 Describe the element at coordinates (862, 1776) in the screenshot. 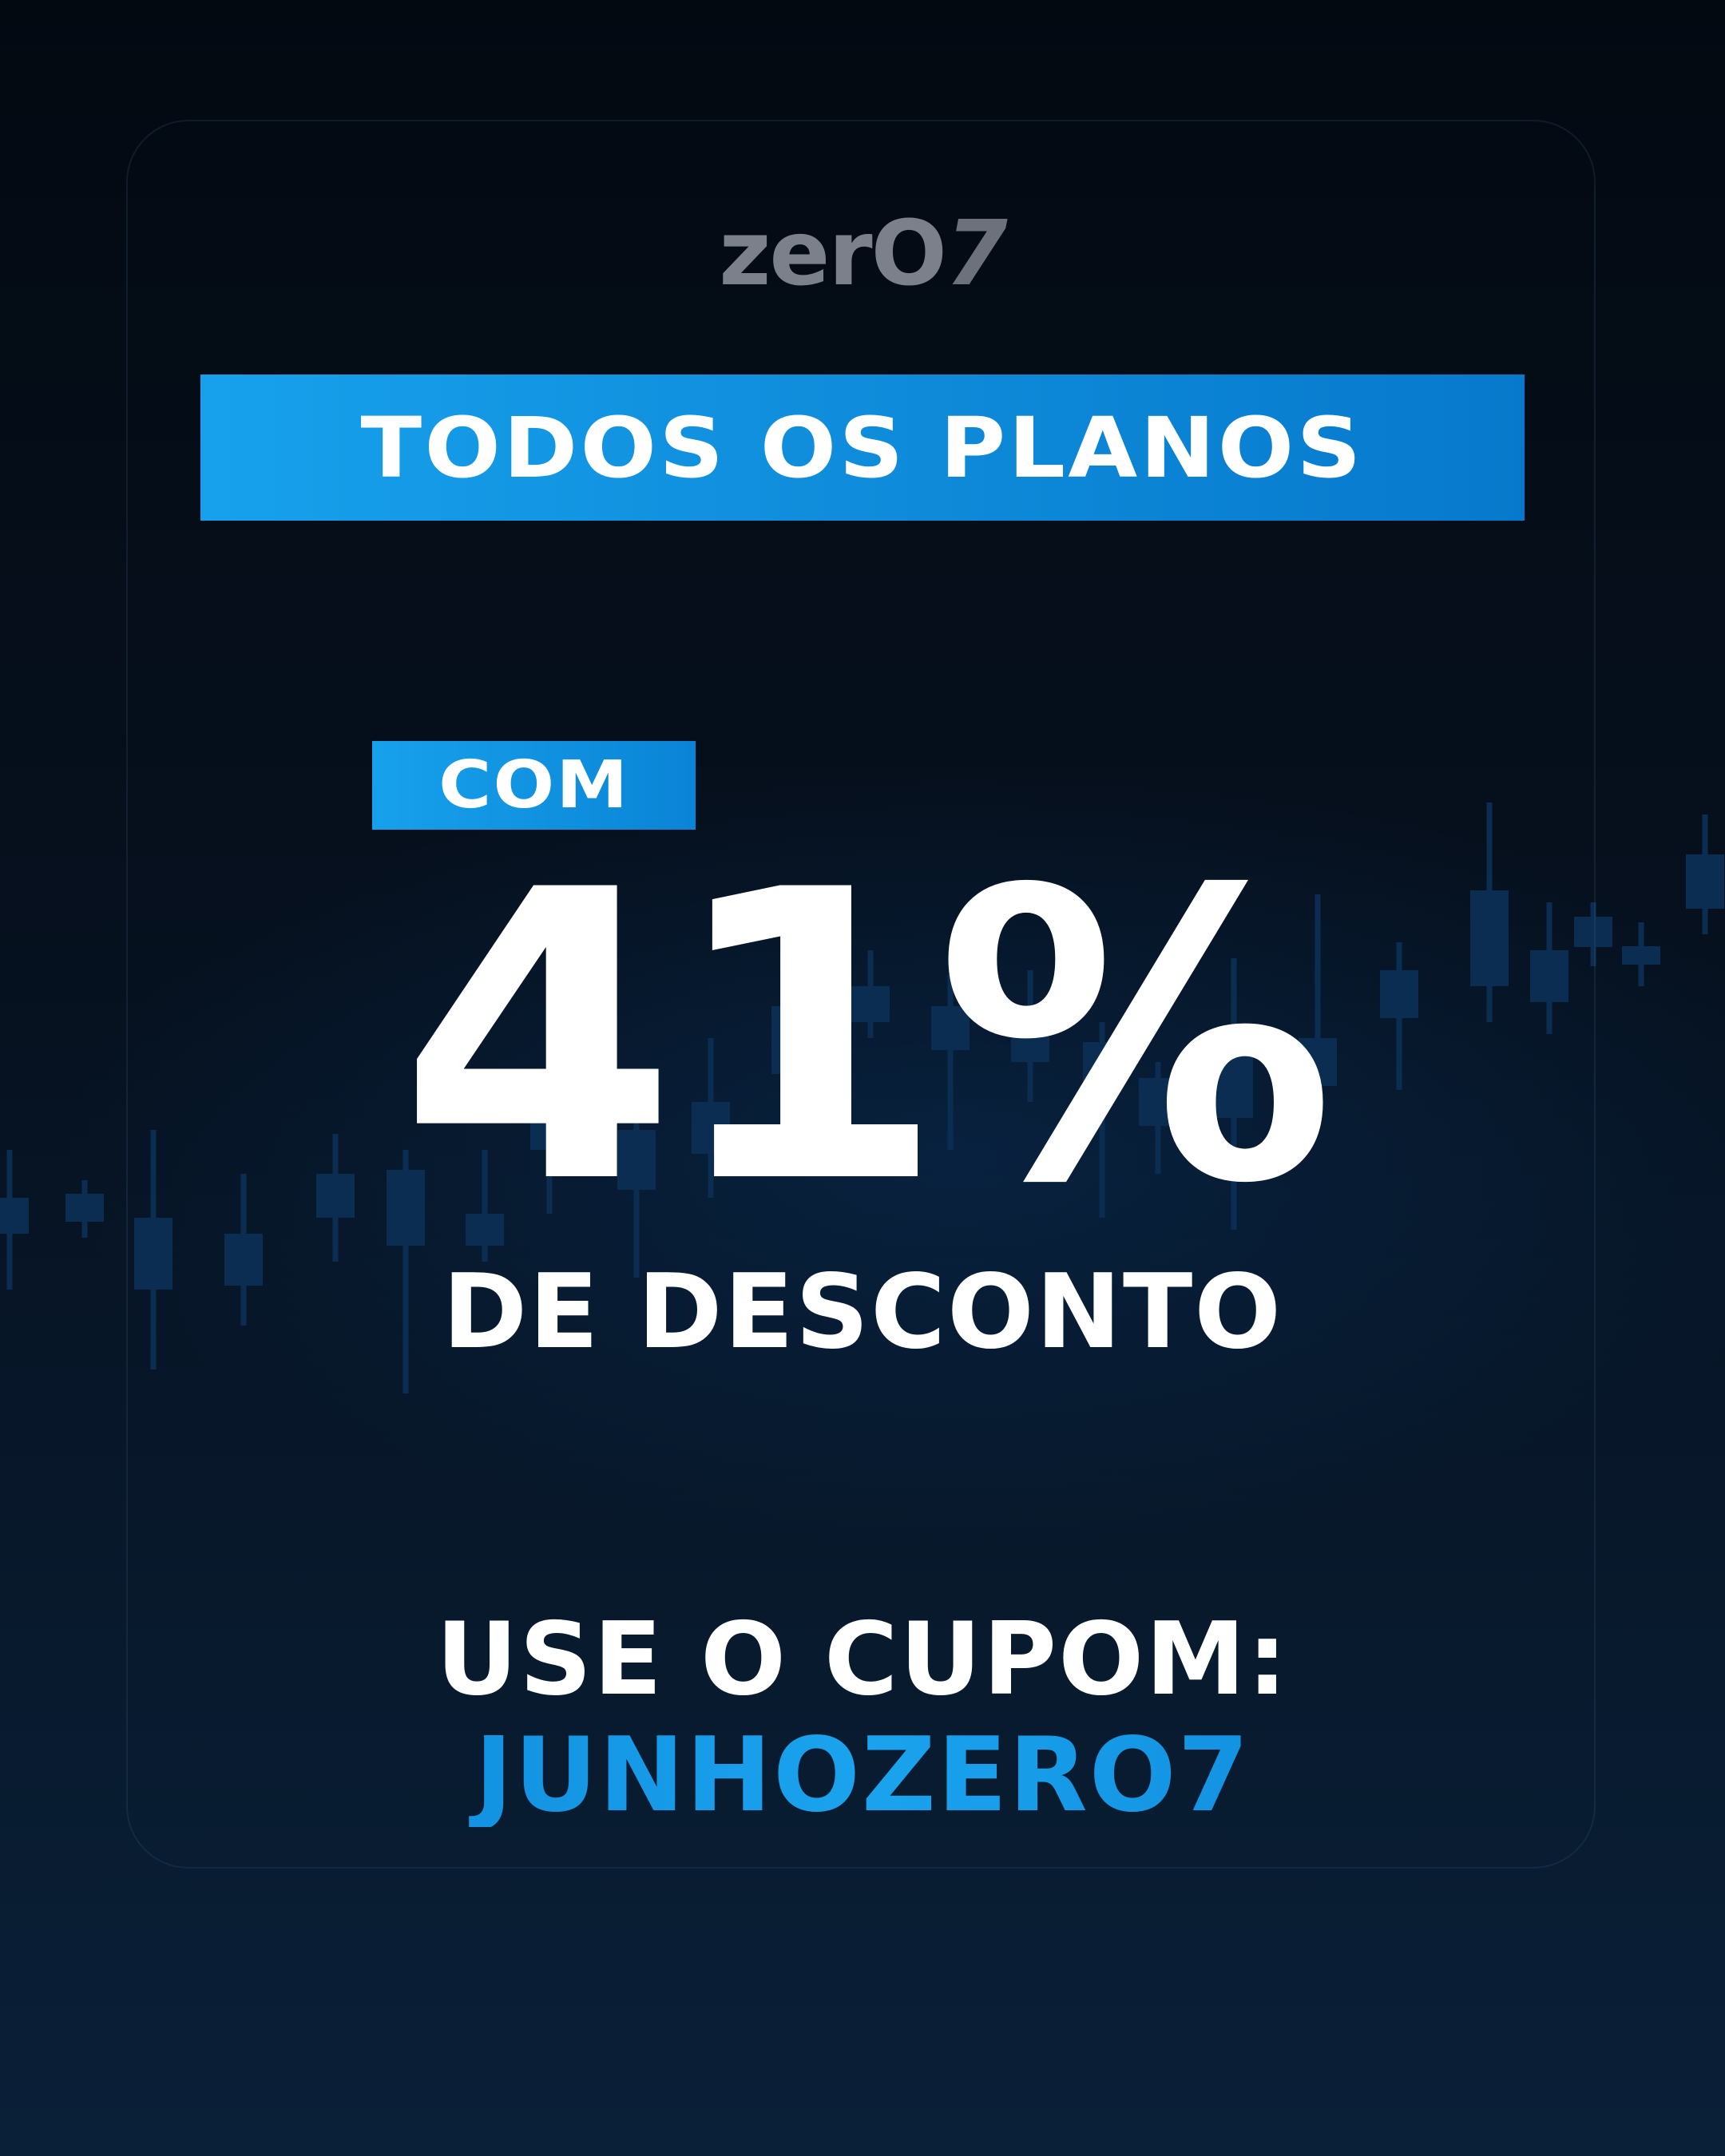

I see `coupon-code: JUNHOZERO7` at that location.